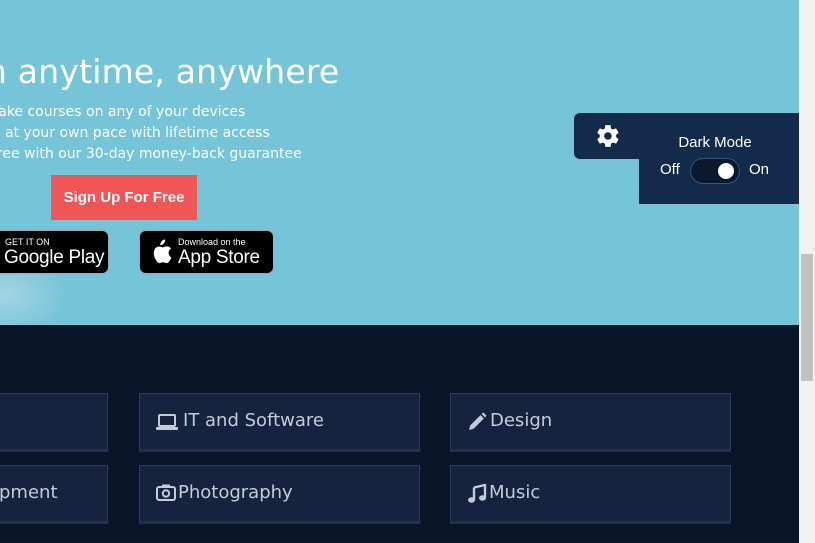  What do you see at coordinates (212, 242) in the screenshot?
I see `app-store-small-text: Download on the` at bounding box center [212, 242].